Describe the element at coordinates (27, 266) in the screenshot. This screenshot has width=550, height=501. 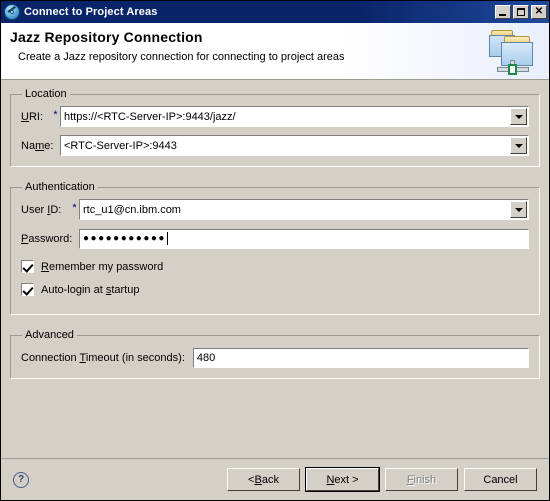
I see `remember-password-checkbox` at that location.